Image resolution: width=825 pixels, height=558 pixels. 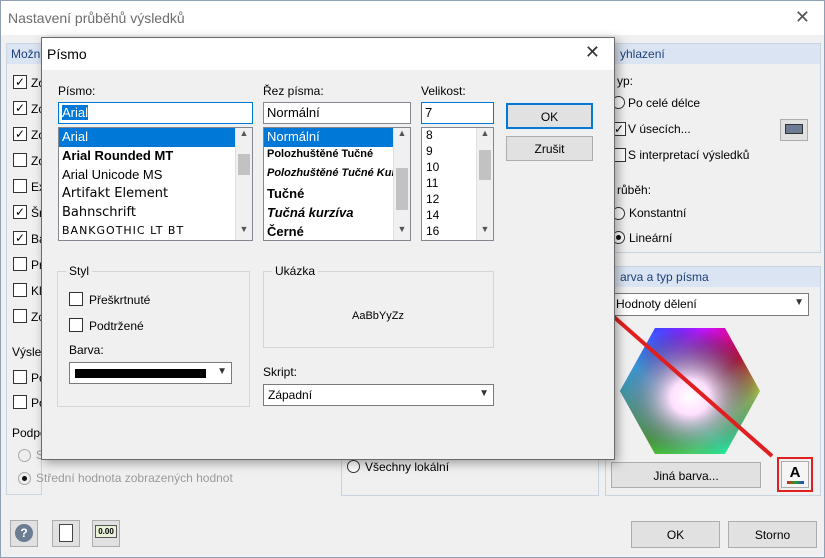 What do you see at coordinates (337, 213) in the screenshot?
I see `style-list-item: Tučná kurzíva` at bounding box center [337, 213].